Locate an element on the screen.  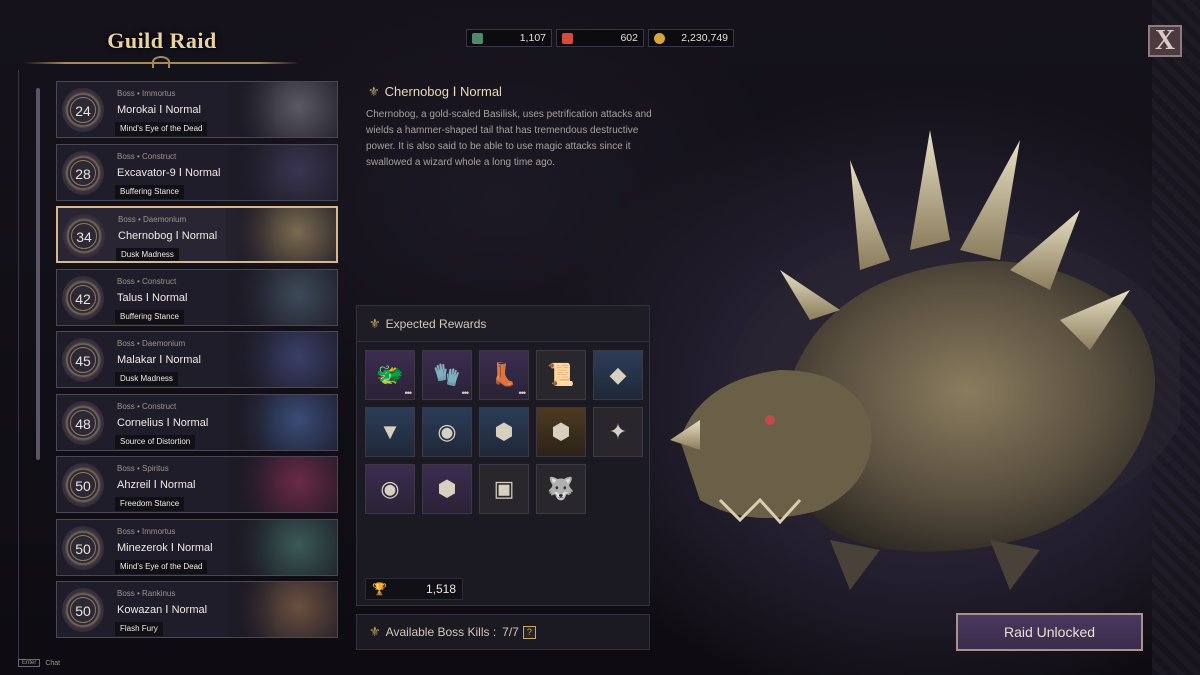
raid-name: Cornelius Ⅰ Normal is located at coordinates (163, 422).